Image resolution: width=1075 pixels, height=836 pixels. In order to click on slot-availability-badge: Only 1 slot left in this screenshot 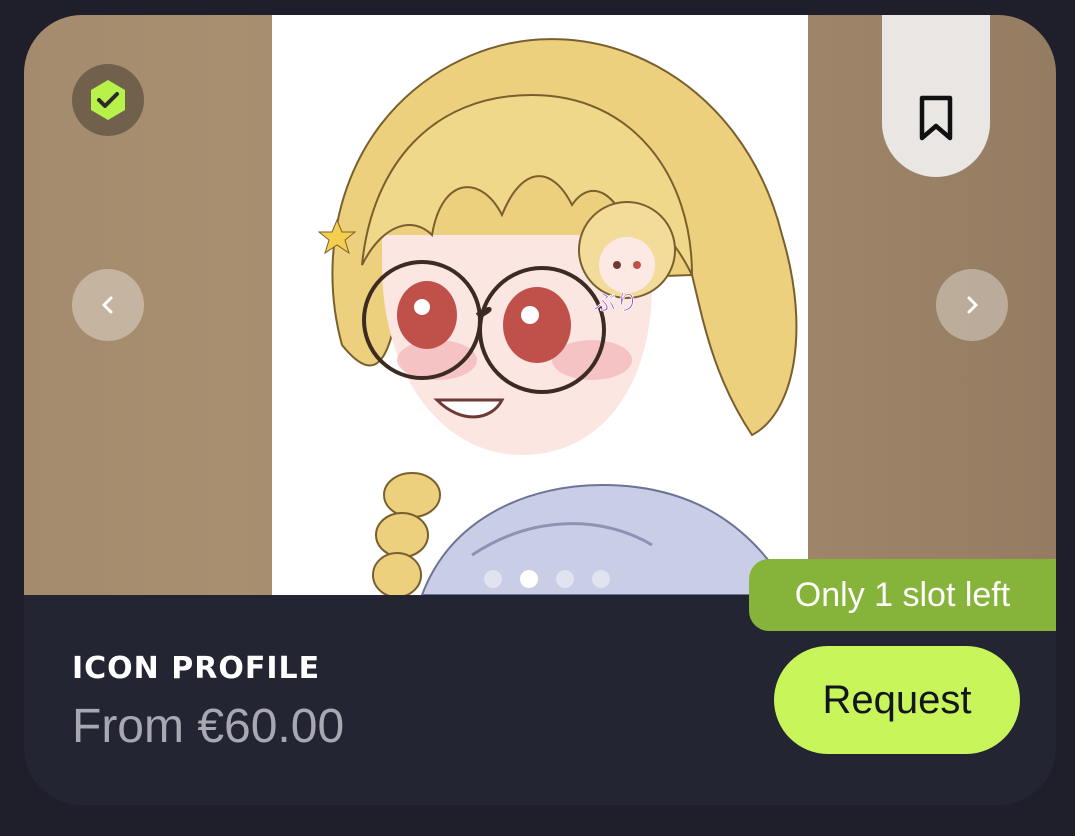, I will do `click(902, 595)`.